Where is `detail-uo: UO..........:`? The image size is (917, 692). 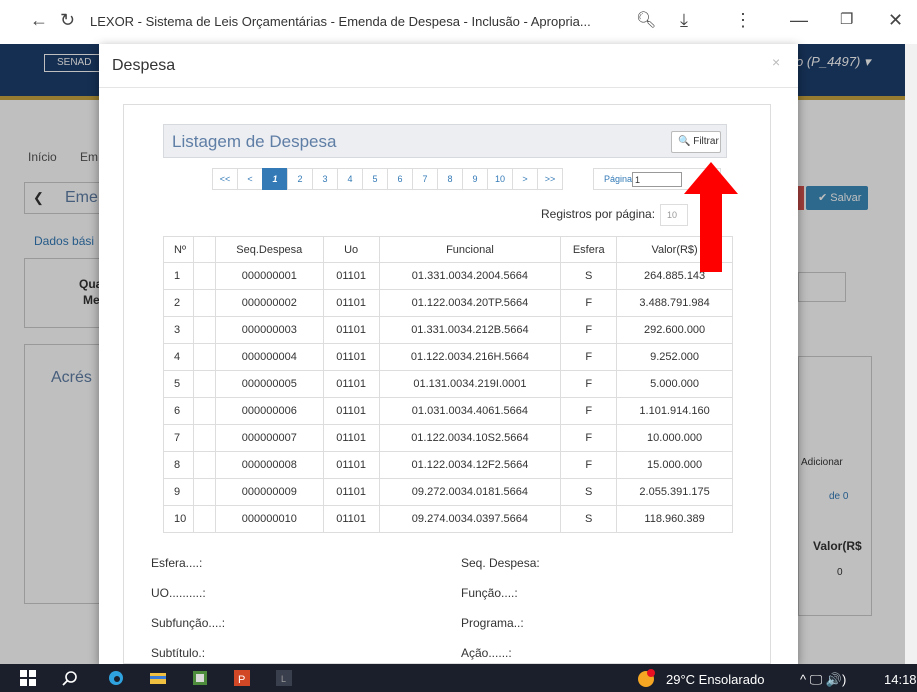
detail-uo: UO..........: is located at coordinates (178, 593).